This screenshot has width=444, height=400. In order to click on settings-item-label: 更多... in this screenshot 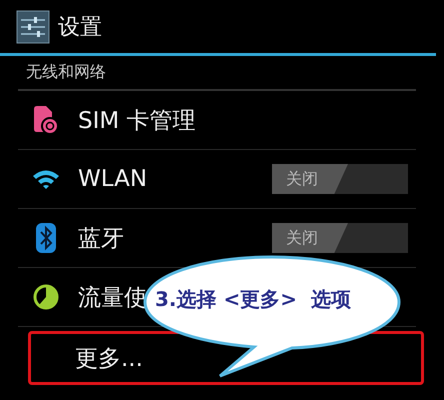, I will do `click(109, 359)`.